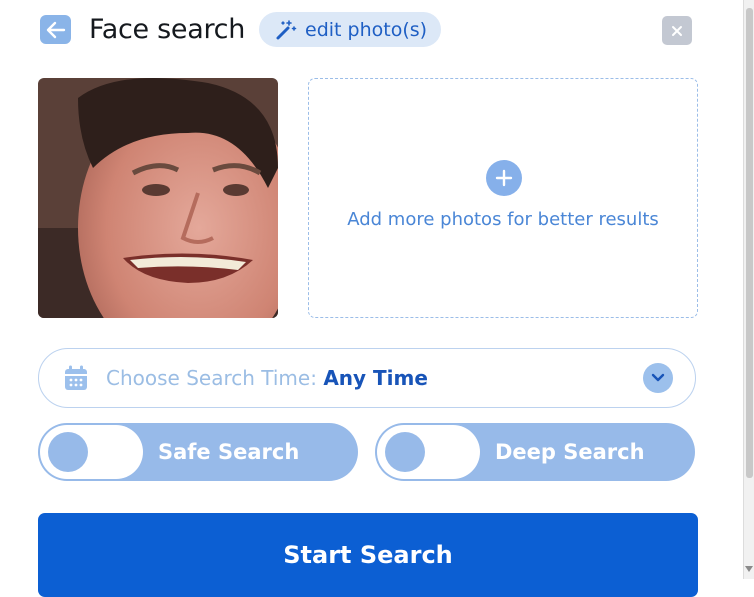  What do you see at coordinates (570, 452) in the screenshot?
I see `deep-search-label: Deep Search` at bounding box center [570, 452].